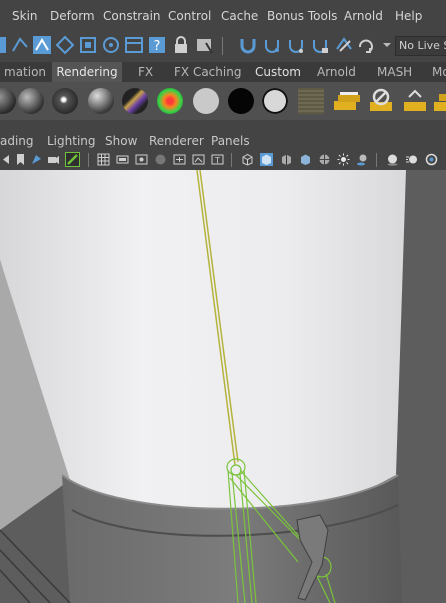 Image resolution: width=446 pixels, height=603 pixels. What do you see at coordinates (121, 141) in the screenshot?
I see `panel-menu-show: Show` at bounding box center [121, 141].